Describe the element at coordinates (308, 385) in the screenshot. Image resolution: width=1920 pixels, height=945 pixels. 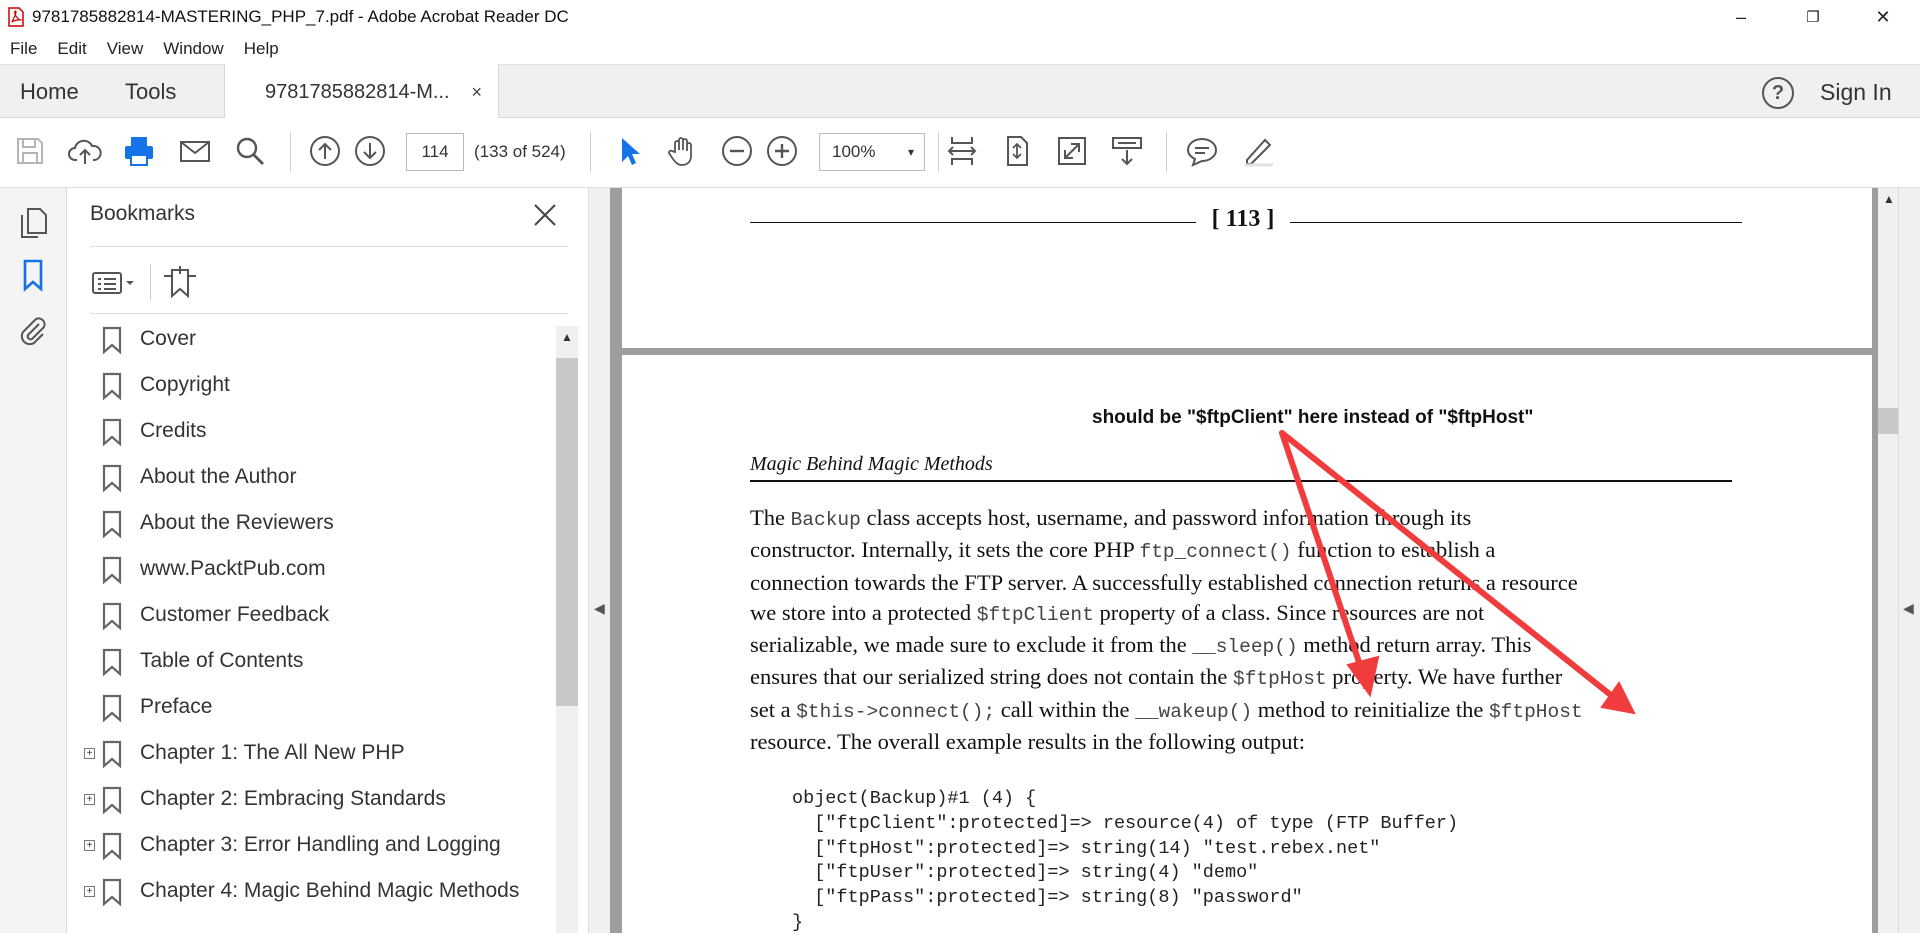
I see `bookmark-item: Copyright` at that location.